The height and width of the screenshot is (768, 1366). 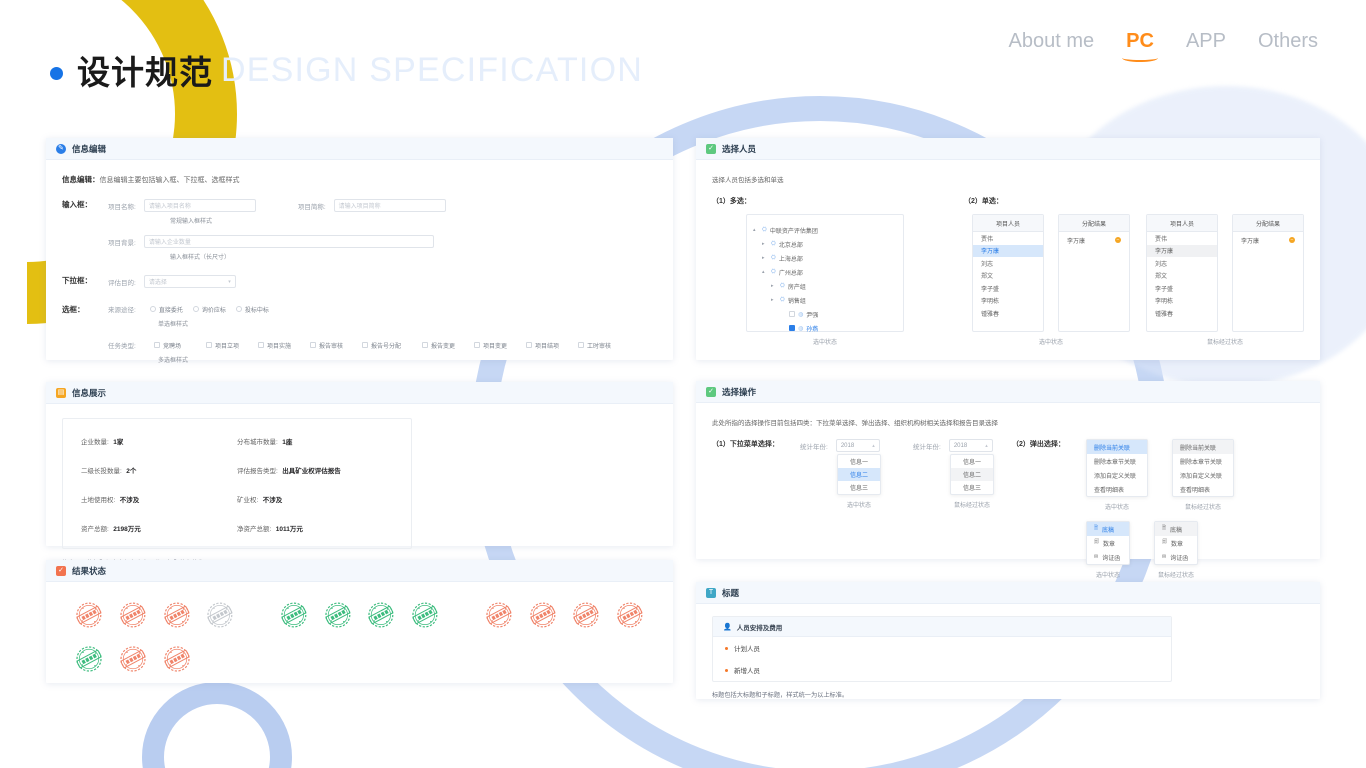 I want to click on people-table-hover: 项目人员 贾伟 李万康 刘志 郑文 李子盛 李明栋 锺雅春, so click(x=1182, y=273).